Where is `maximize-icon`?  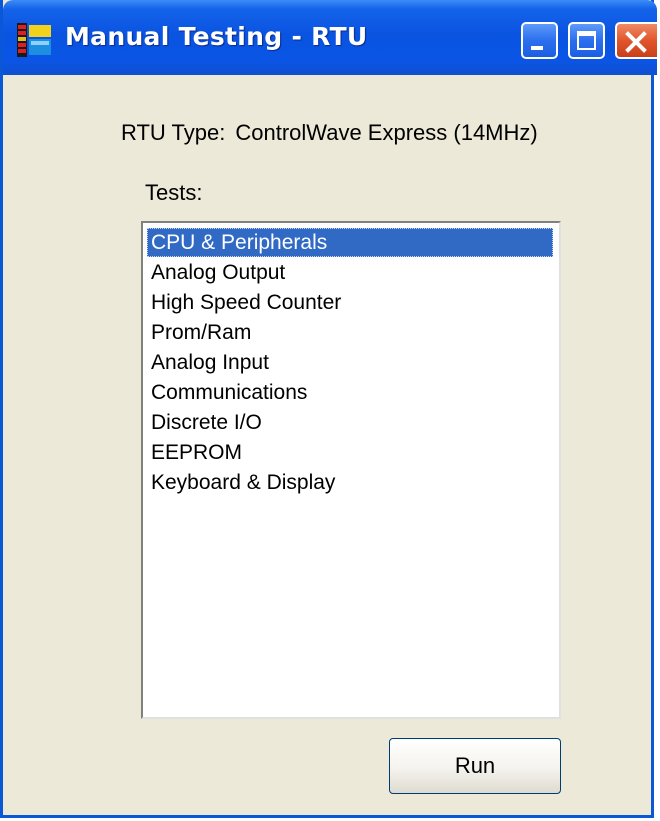
maximize-icon is located at coordinates (586, 40).